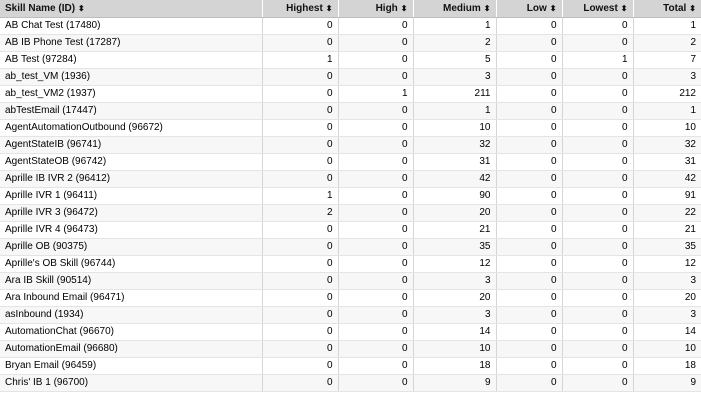 Image resolution: width=701 pixels, height=411 pixels. Describe the element at coordinates (667, 145) in the screenshot. I see `count-cell-total: 32` at that location.